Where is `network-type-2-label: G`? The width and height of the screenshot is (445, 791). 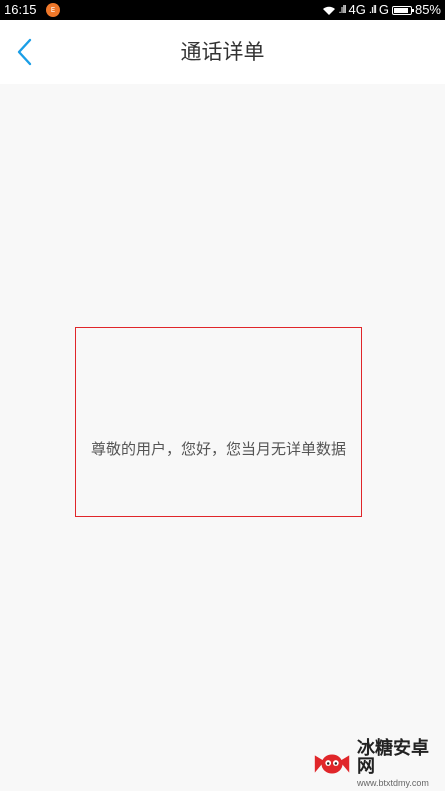 network-type-2-label: G is located at coordinates (383, 9).